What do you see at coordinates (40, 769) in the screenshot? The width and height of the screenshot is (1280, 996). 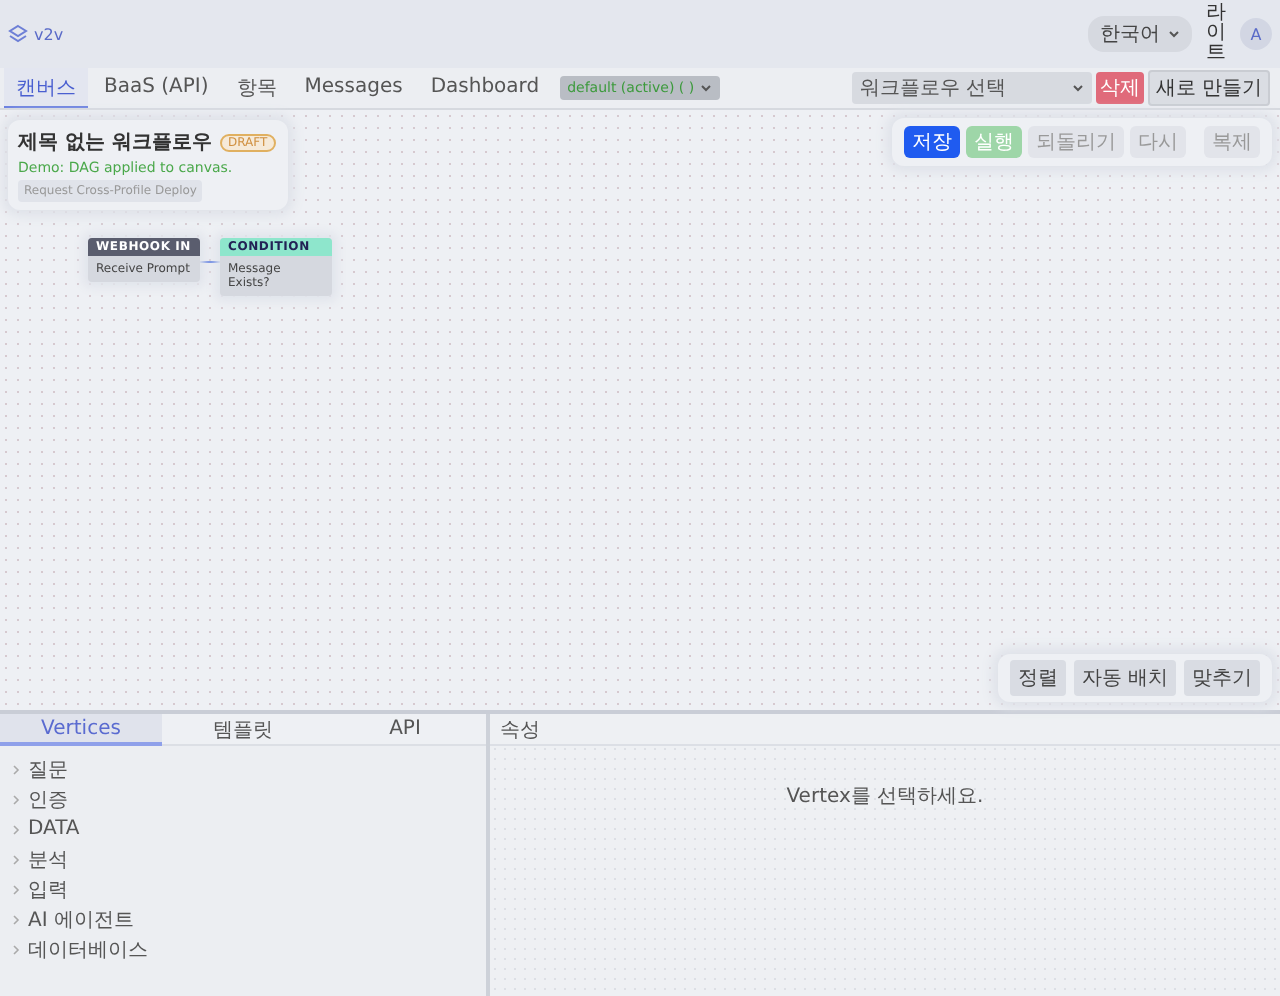 I see `category-item: 질문` at bounding box center [40, 769].